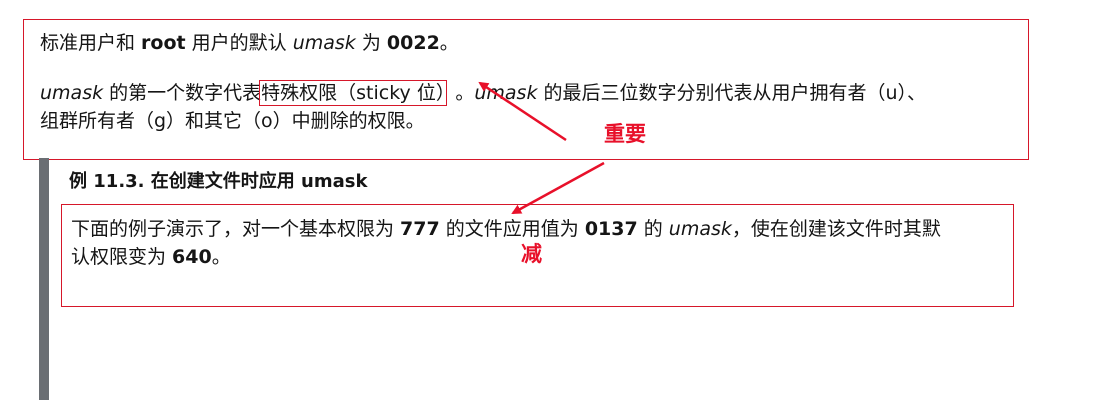  What do you see at coordinates (541, 148) in the screenshot?
I see `annotation-arrows` at bounding box center [541, 148].